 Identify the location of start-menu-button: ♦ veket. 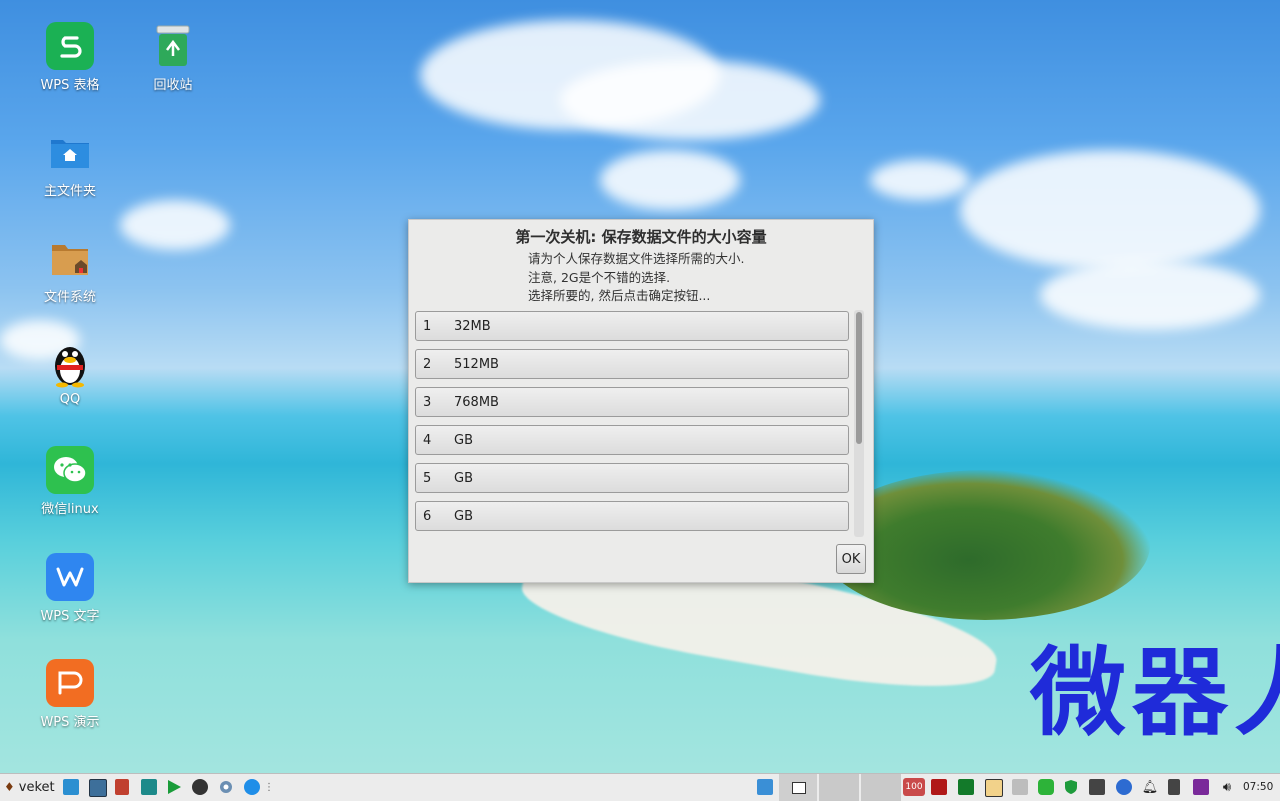
(29, 787).